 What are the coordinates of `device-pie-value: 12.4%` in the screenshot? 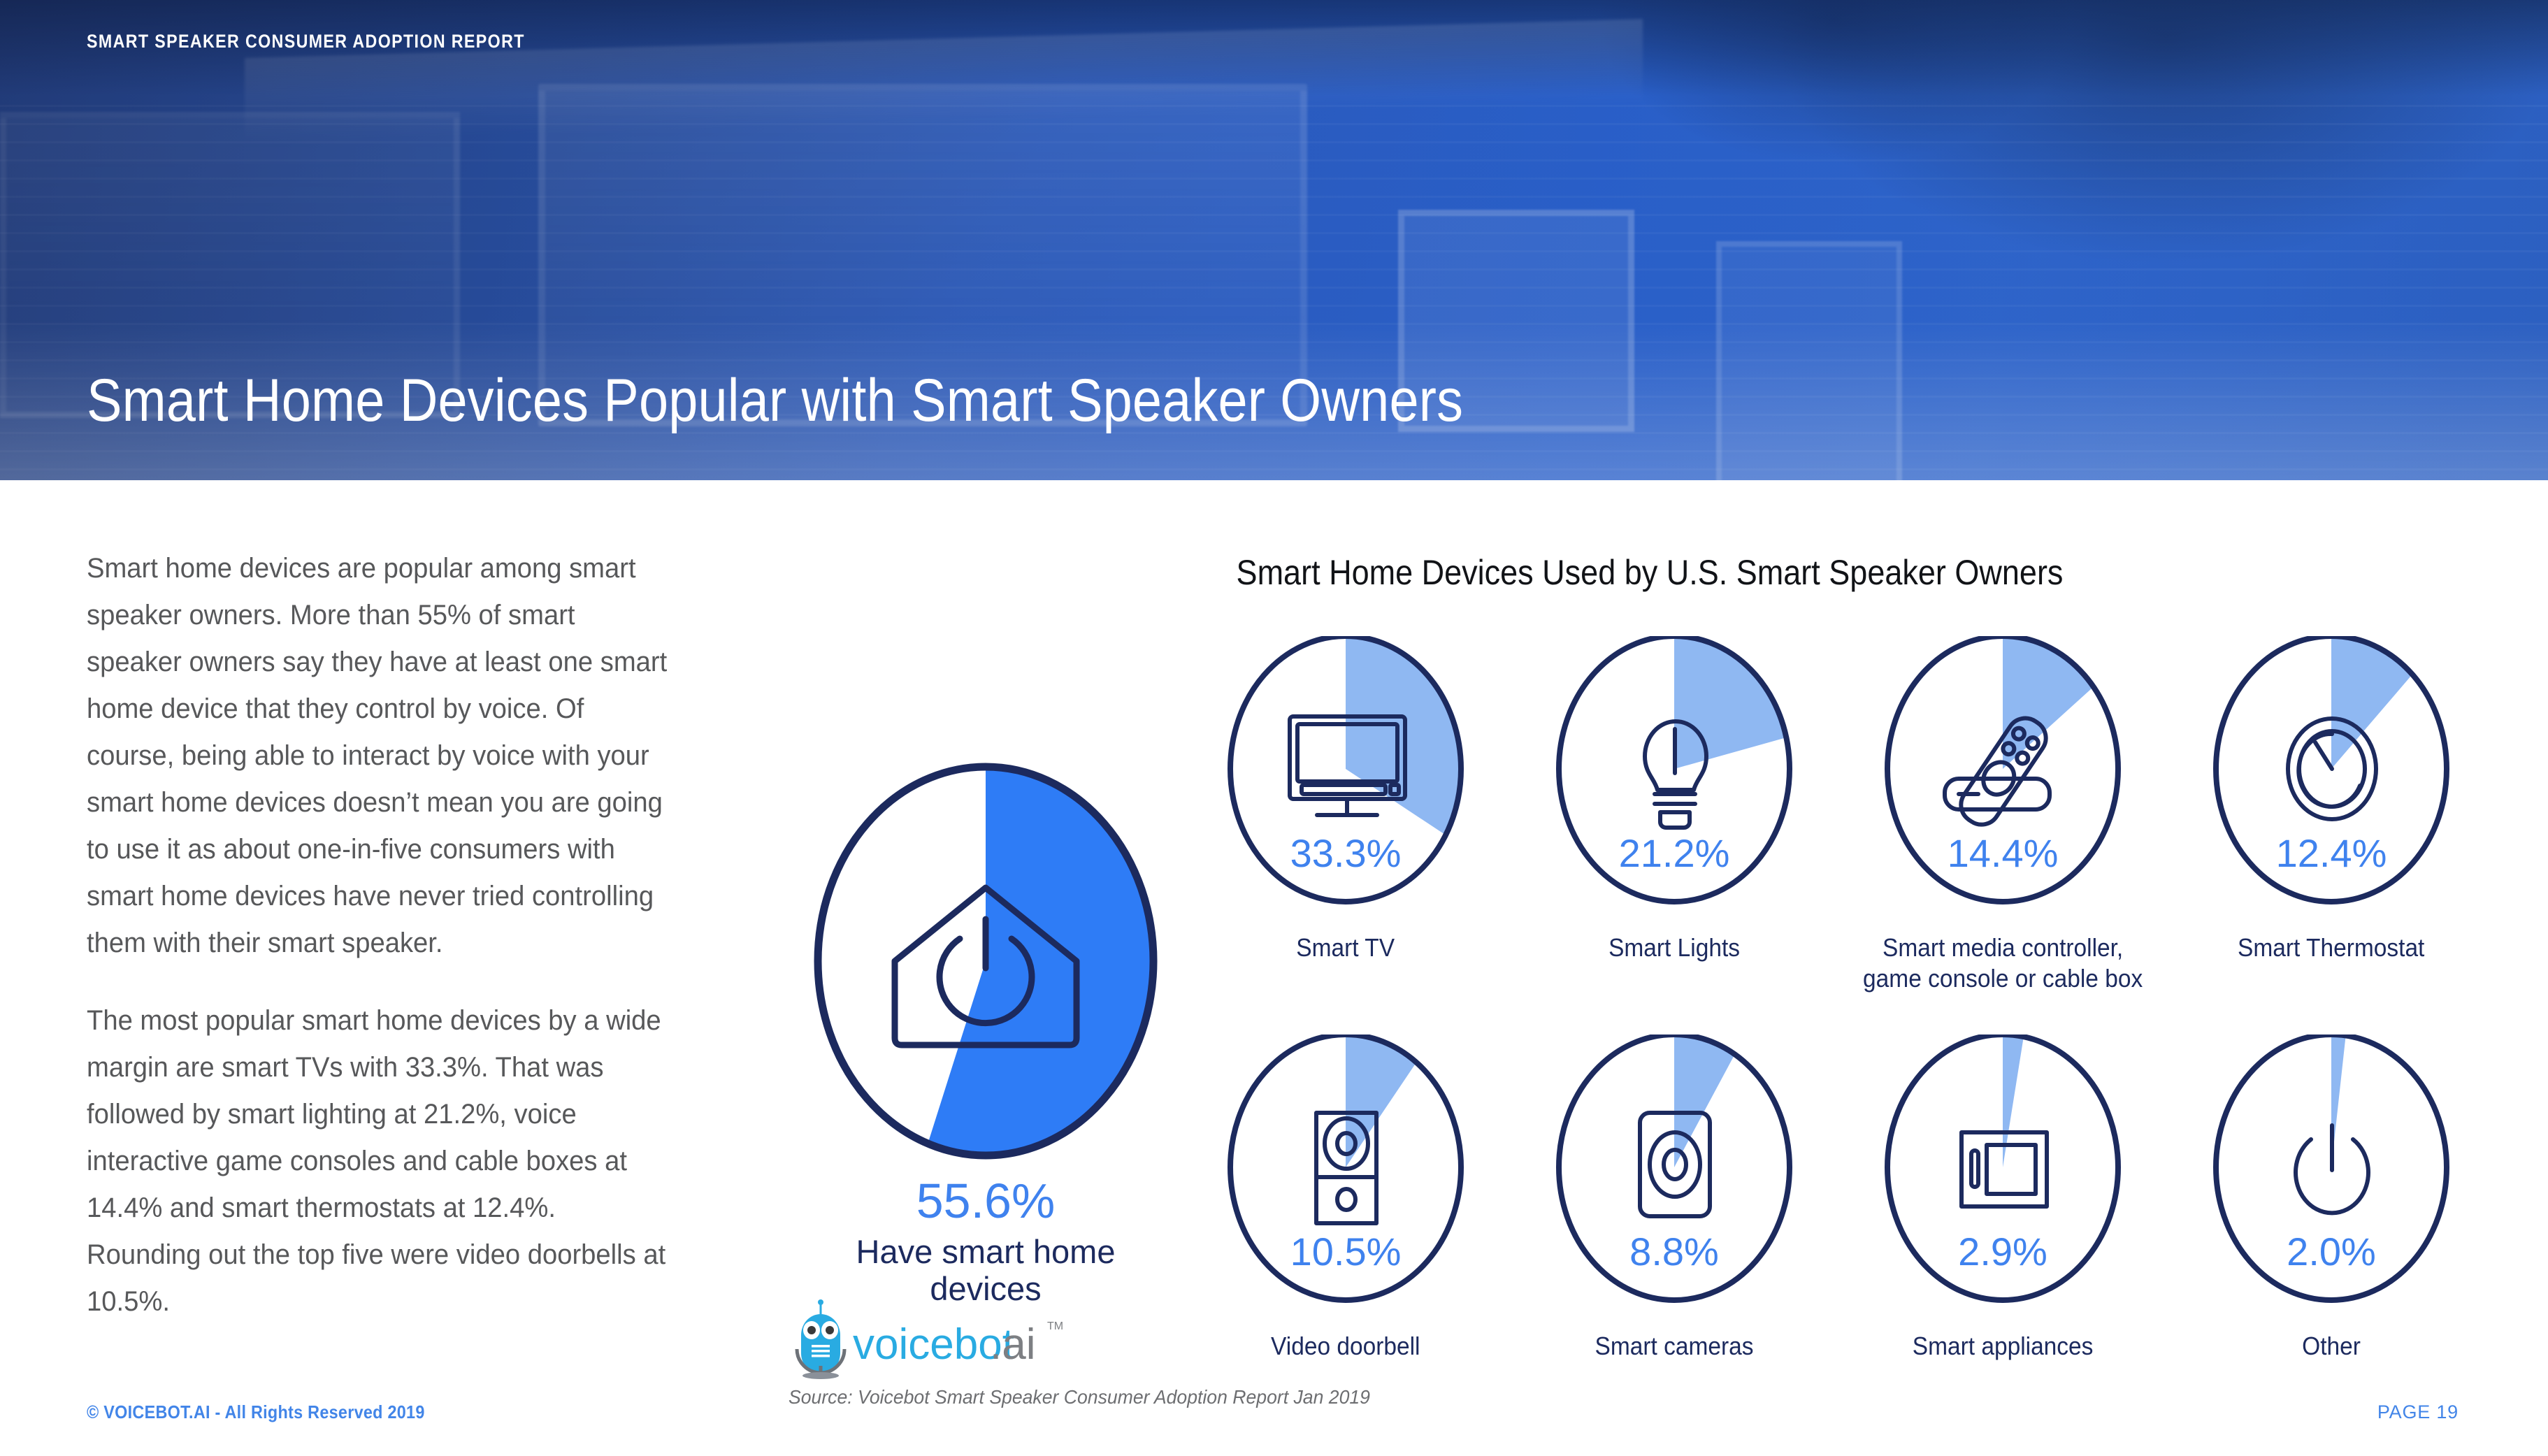 It's located at (2331, 853).